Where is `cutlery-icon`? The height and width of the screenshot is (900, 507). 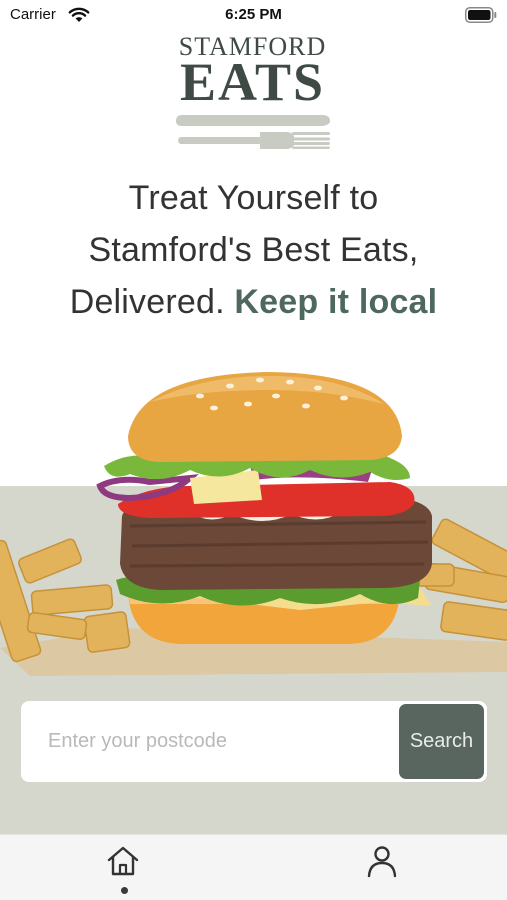
cutlery-icon is located at coordinates (253, 132).